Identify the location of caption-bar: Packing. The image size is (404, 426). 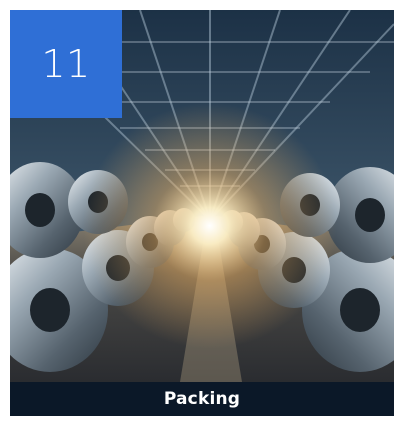
(202, 399).